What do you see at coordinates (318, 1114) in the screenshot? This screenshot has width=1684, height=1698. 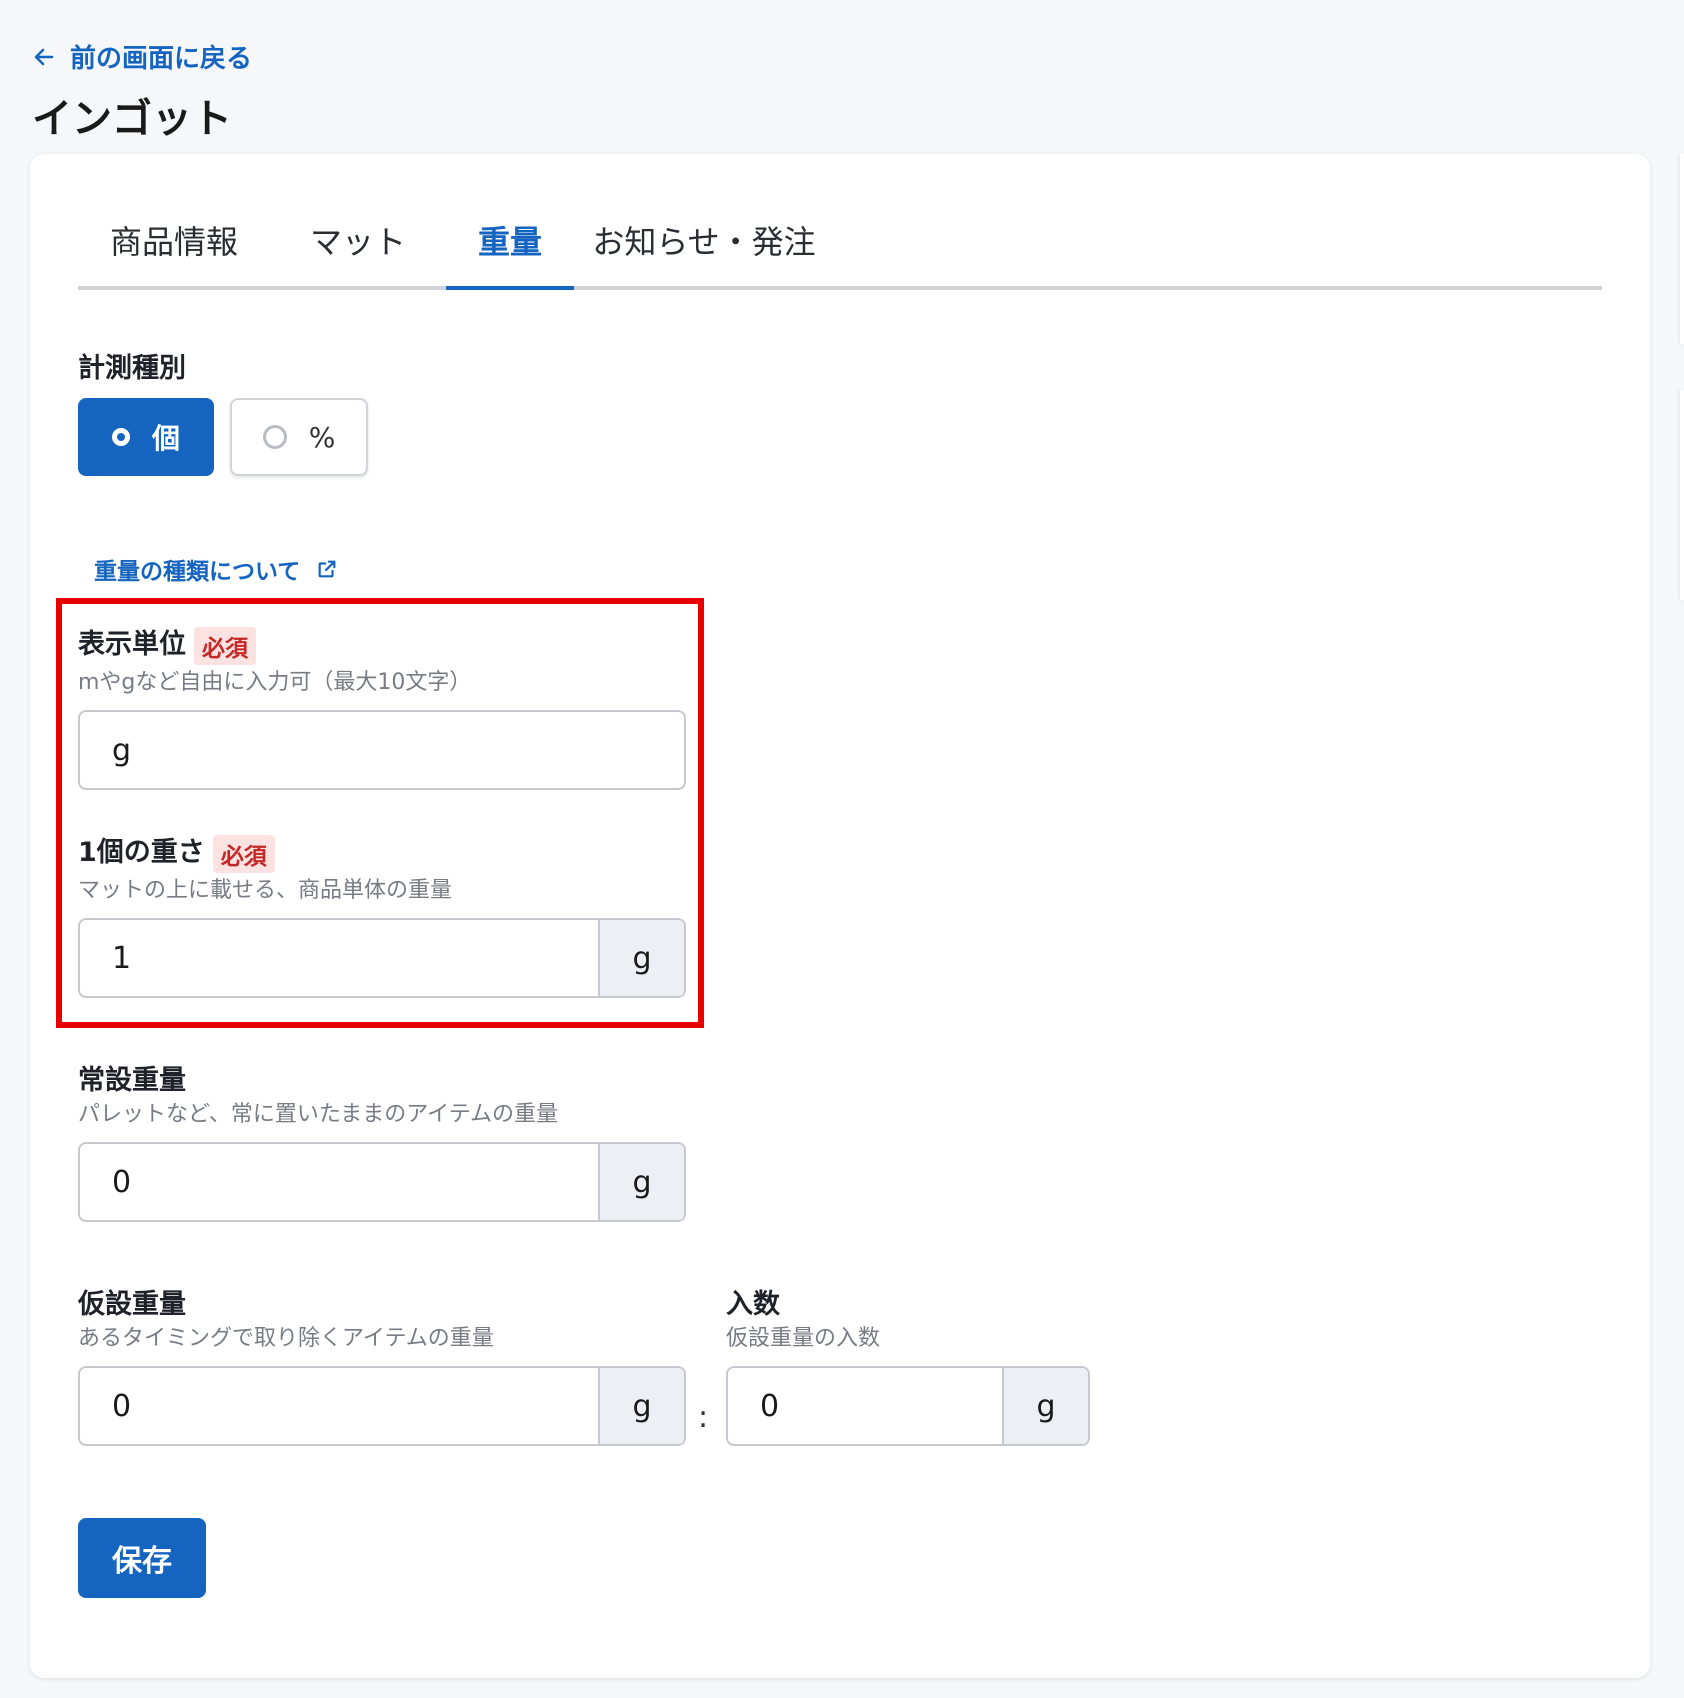 I see `permanent-weight-hint: パレットなど、常に置いたままのアイテムの重量` at bounding box center [318, 1114].